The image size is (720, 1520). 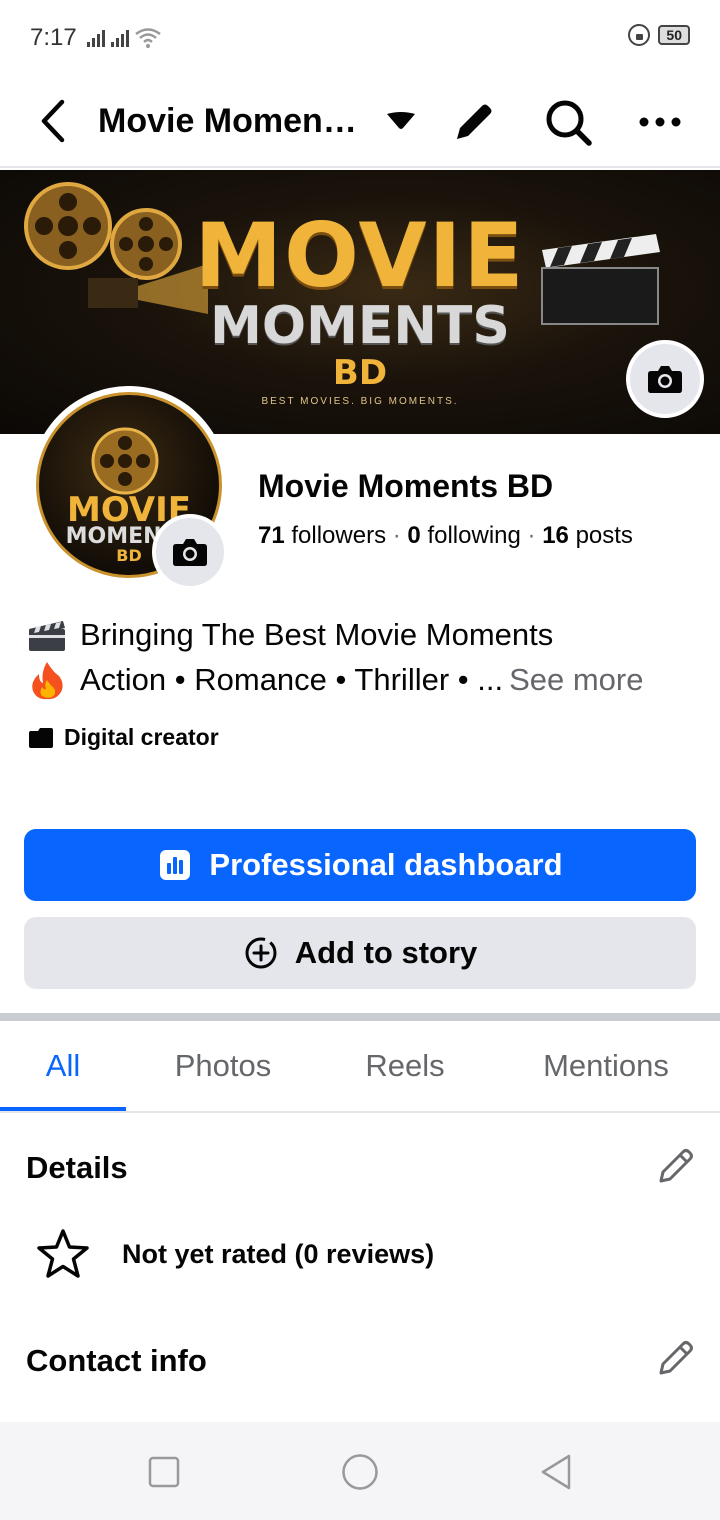 What do you see at coordinates (576, 679) in the screenshot?
I see `see-more-link: See more` at bounding box center [576, 679].